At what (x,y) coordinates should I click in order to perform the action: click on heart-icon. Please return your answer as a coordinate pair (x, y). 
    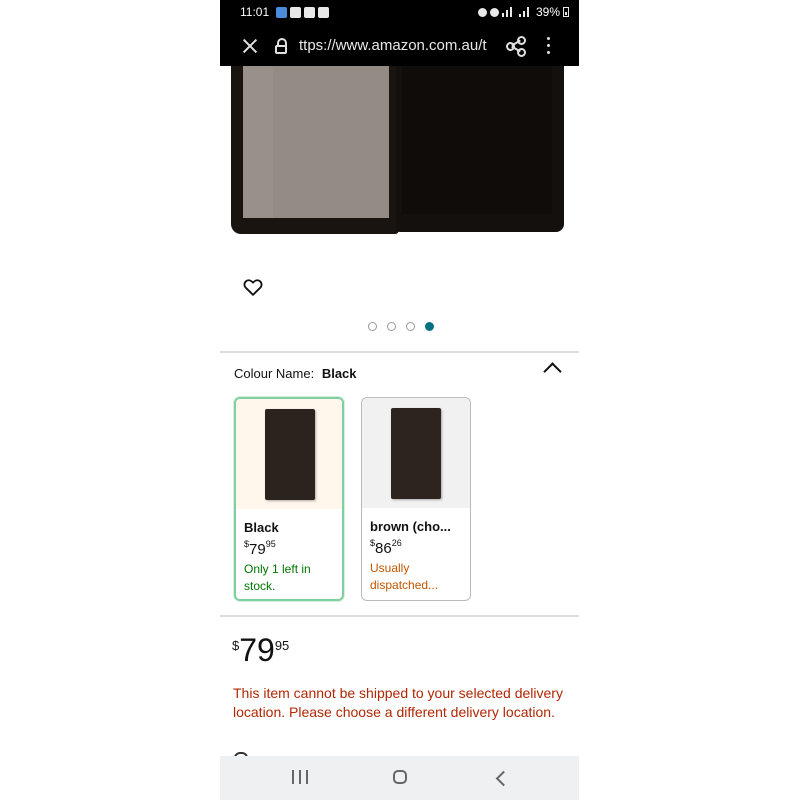
    Looking at the image, I should click on (253, 287).